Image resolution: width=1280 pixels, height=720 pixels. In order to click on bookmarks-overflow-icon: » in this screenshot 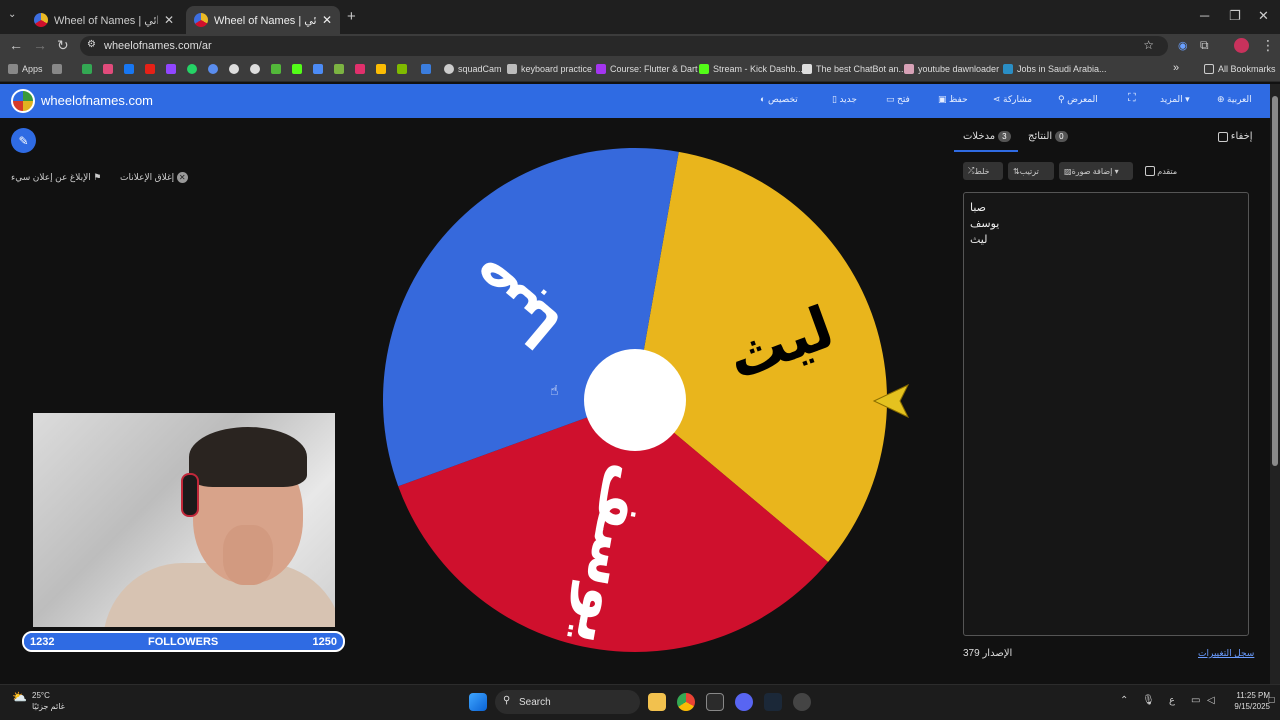, I will do `click(1176, 68)`.